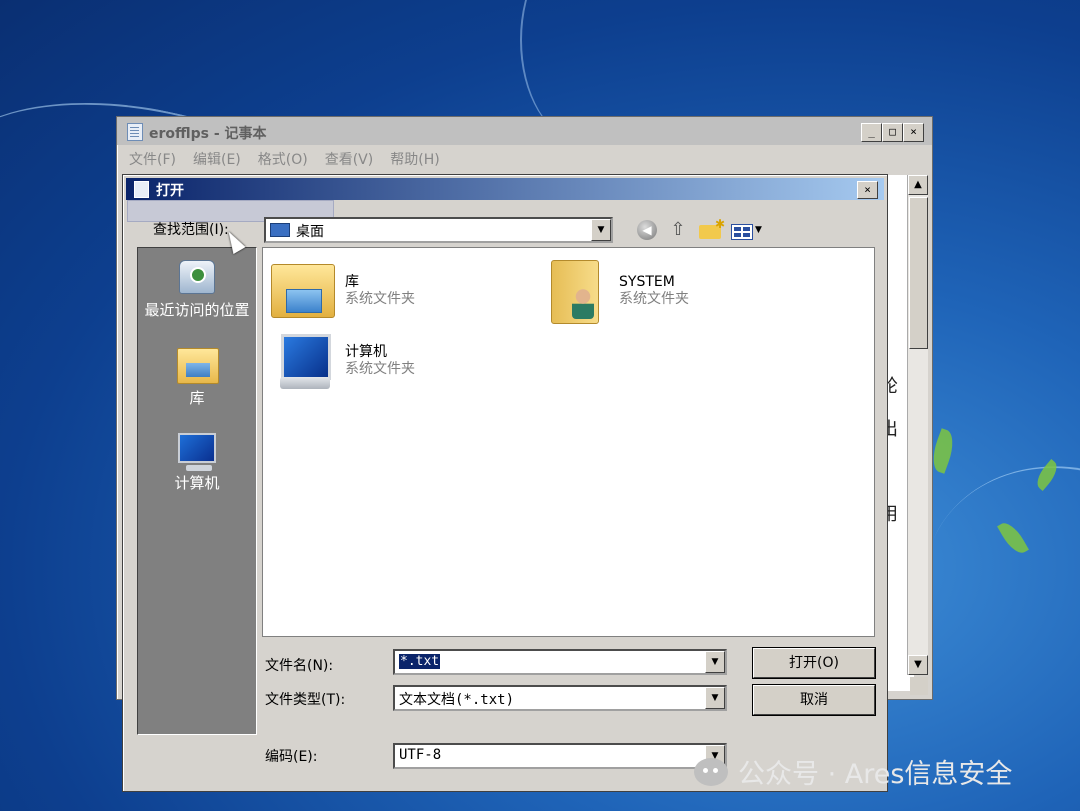 This screenshot has width=1080, height=811. Describe the element at coordinates (280, 230) in the screenshot. I see `desktop-icon` at that location.